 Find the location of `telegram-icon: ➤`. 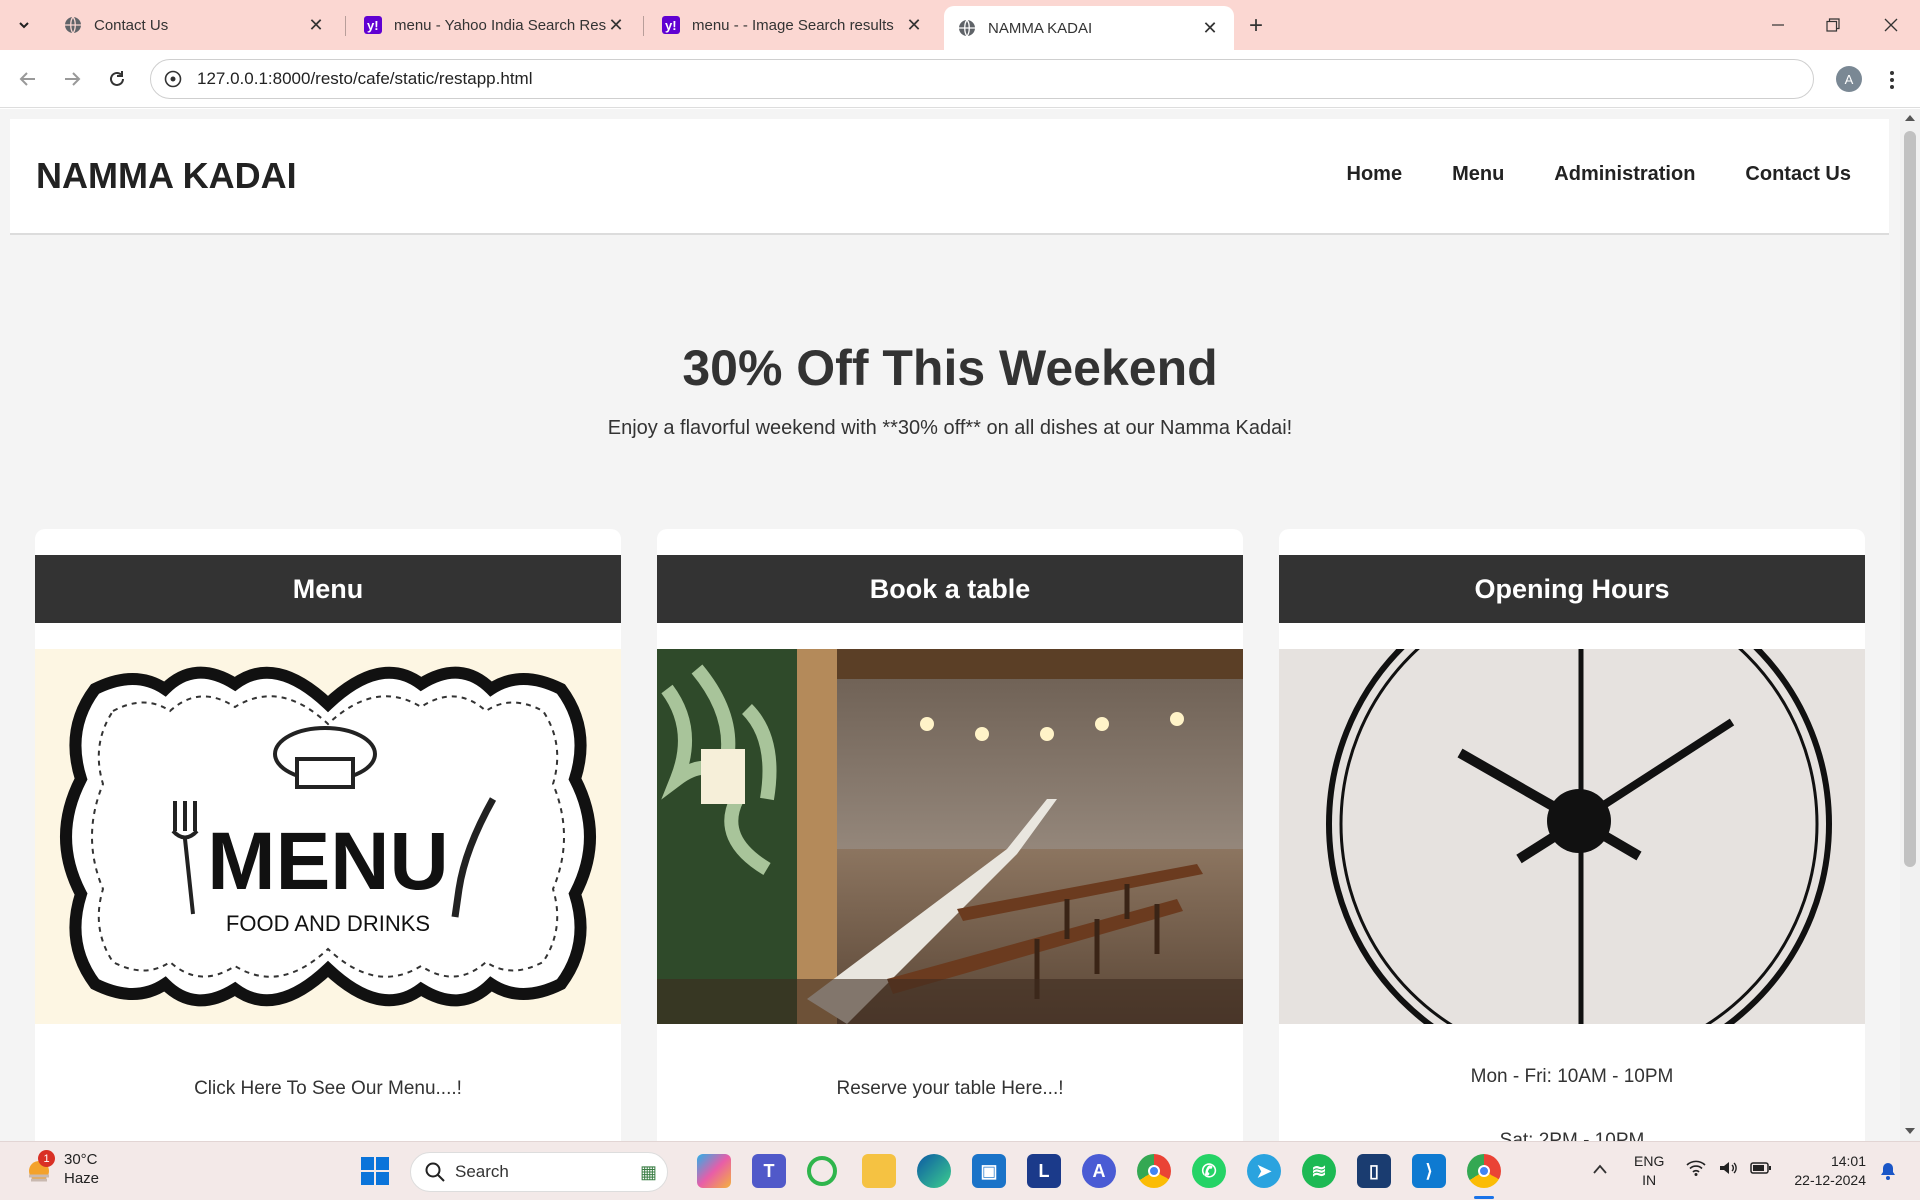

telegram-icon: ➤ is located at coordinates (1264, 1171).